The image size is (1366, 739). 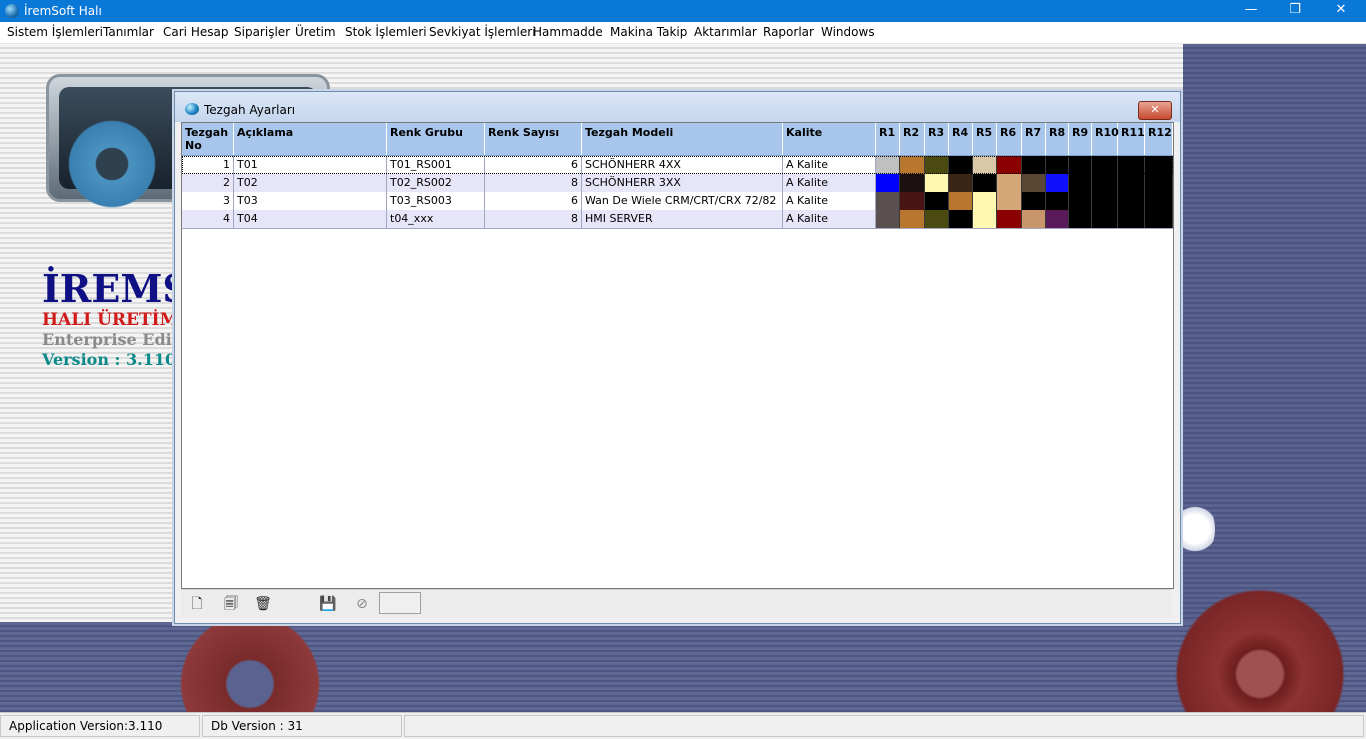 I want to click on cell-tezgah-no: 2, so click(x=208, y=183).